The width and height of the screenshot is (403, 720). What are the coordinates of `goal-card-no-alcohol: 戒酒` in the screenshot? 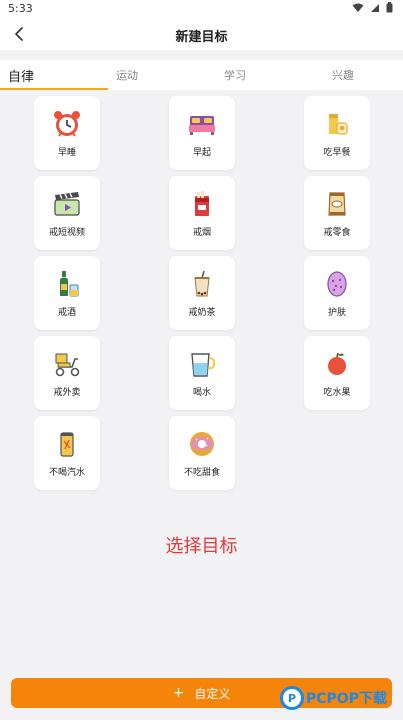 It's located at (67, 293).